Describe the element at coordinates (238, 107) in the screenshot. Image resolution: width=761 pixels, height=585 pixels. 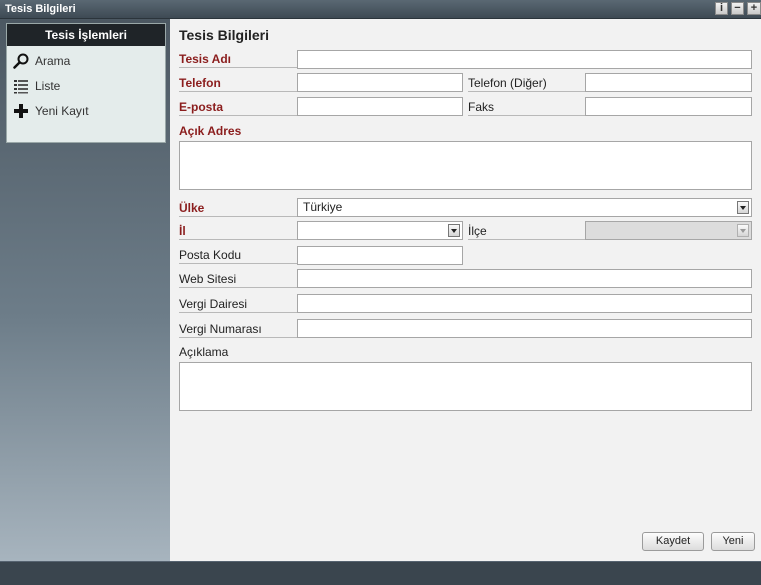
I see `eposta-label: E-posta` at that location.